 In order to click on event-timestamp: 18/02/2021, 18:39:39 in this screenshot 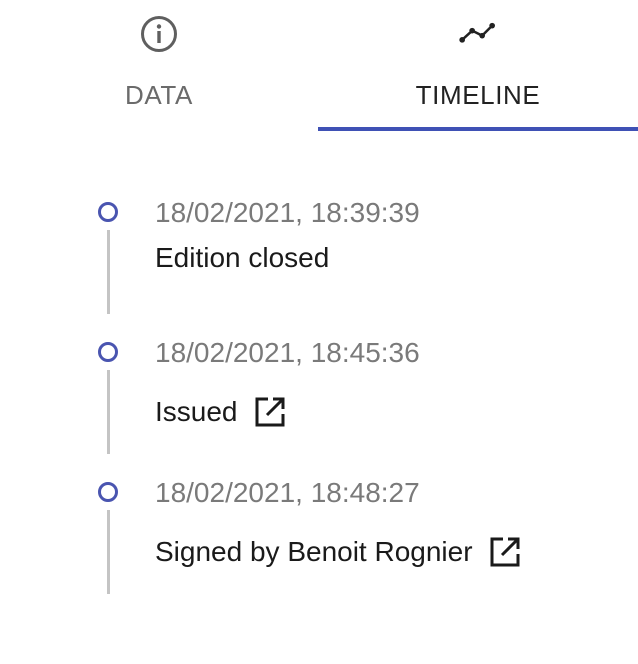, I will do `click(287, 212)`.